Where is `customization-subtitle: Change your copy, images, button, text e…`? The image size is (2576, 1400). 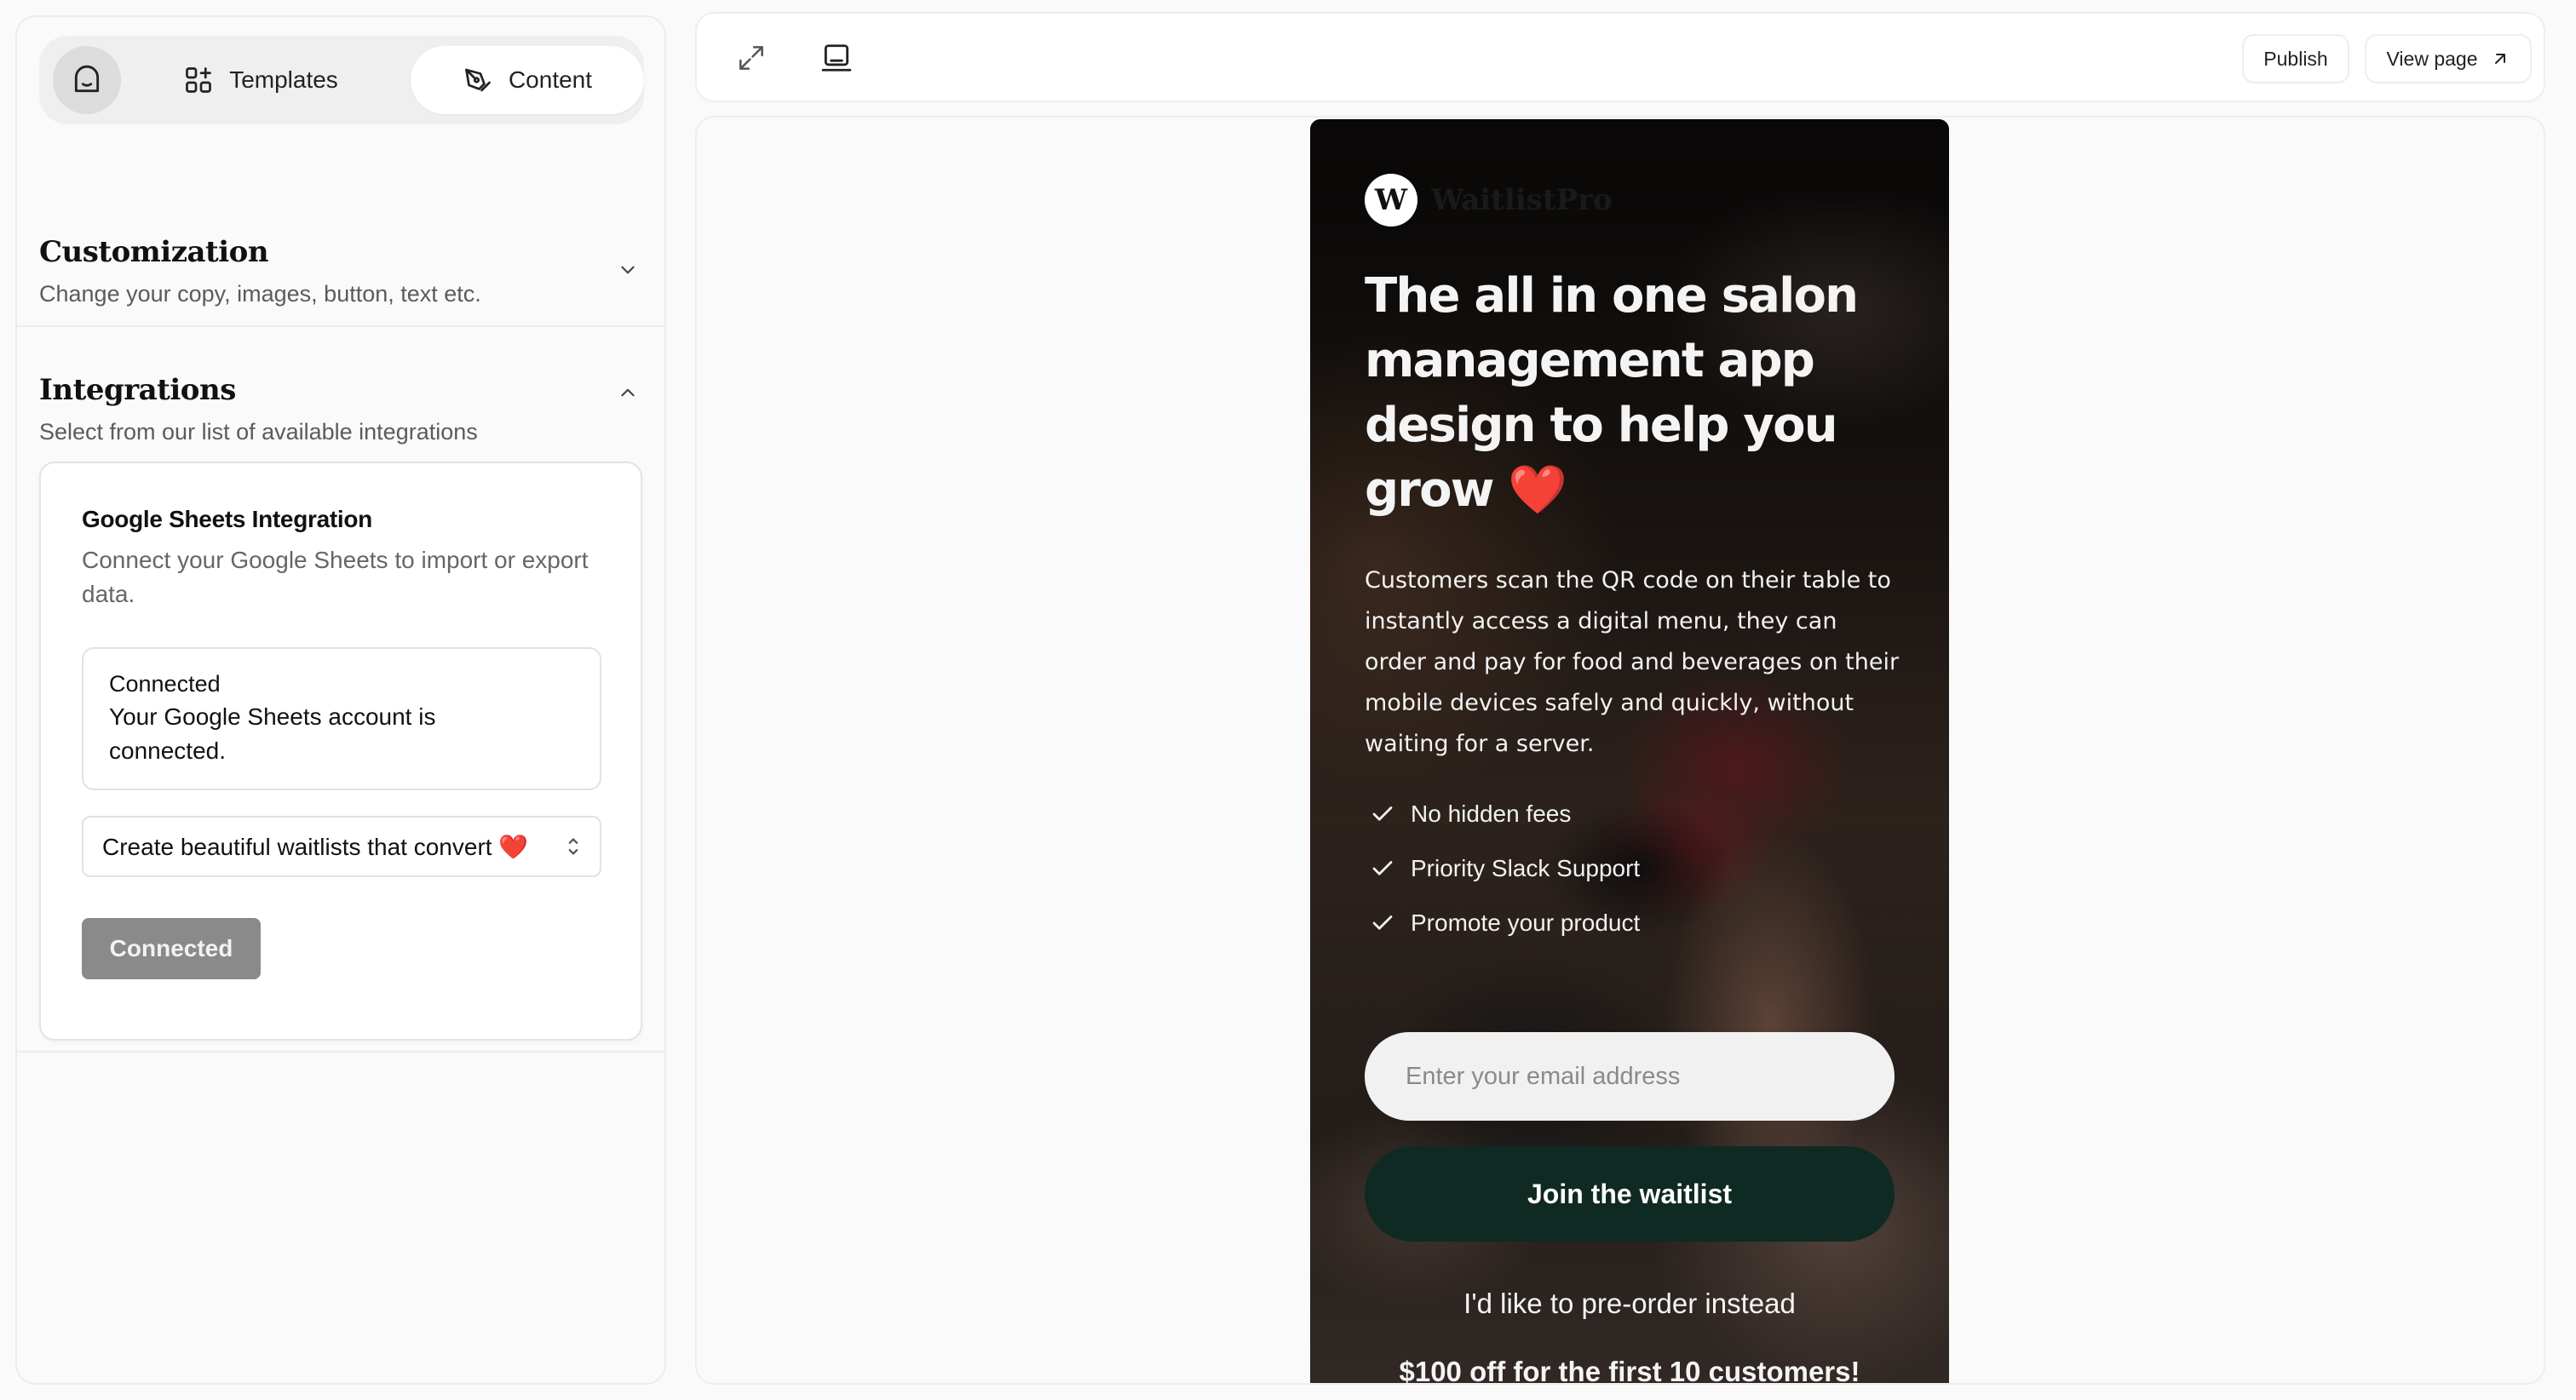
customization-subtitle: Change your copy, images, button, text e… is located at coordinates (260, 294).